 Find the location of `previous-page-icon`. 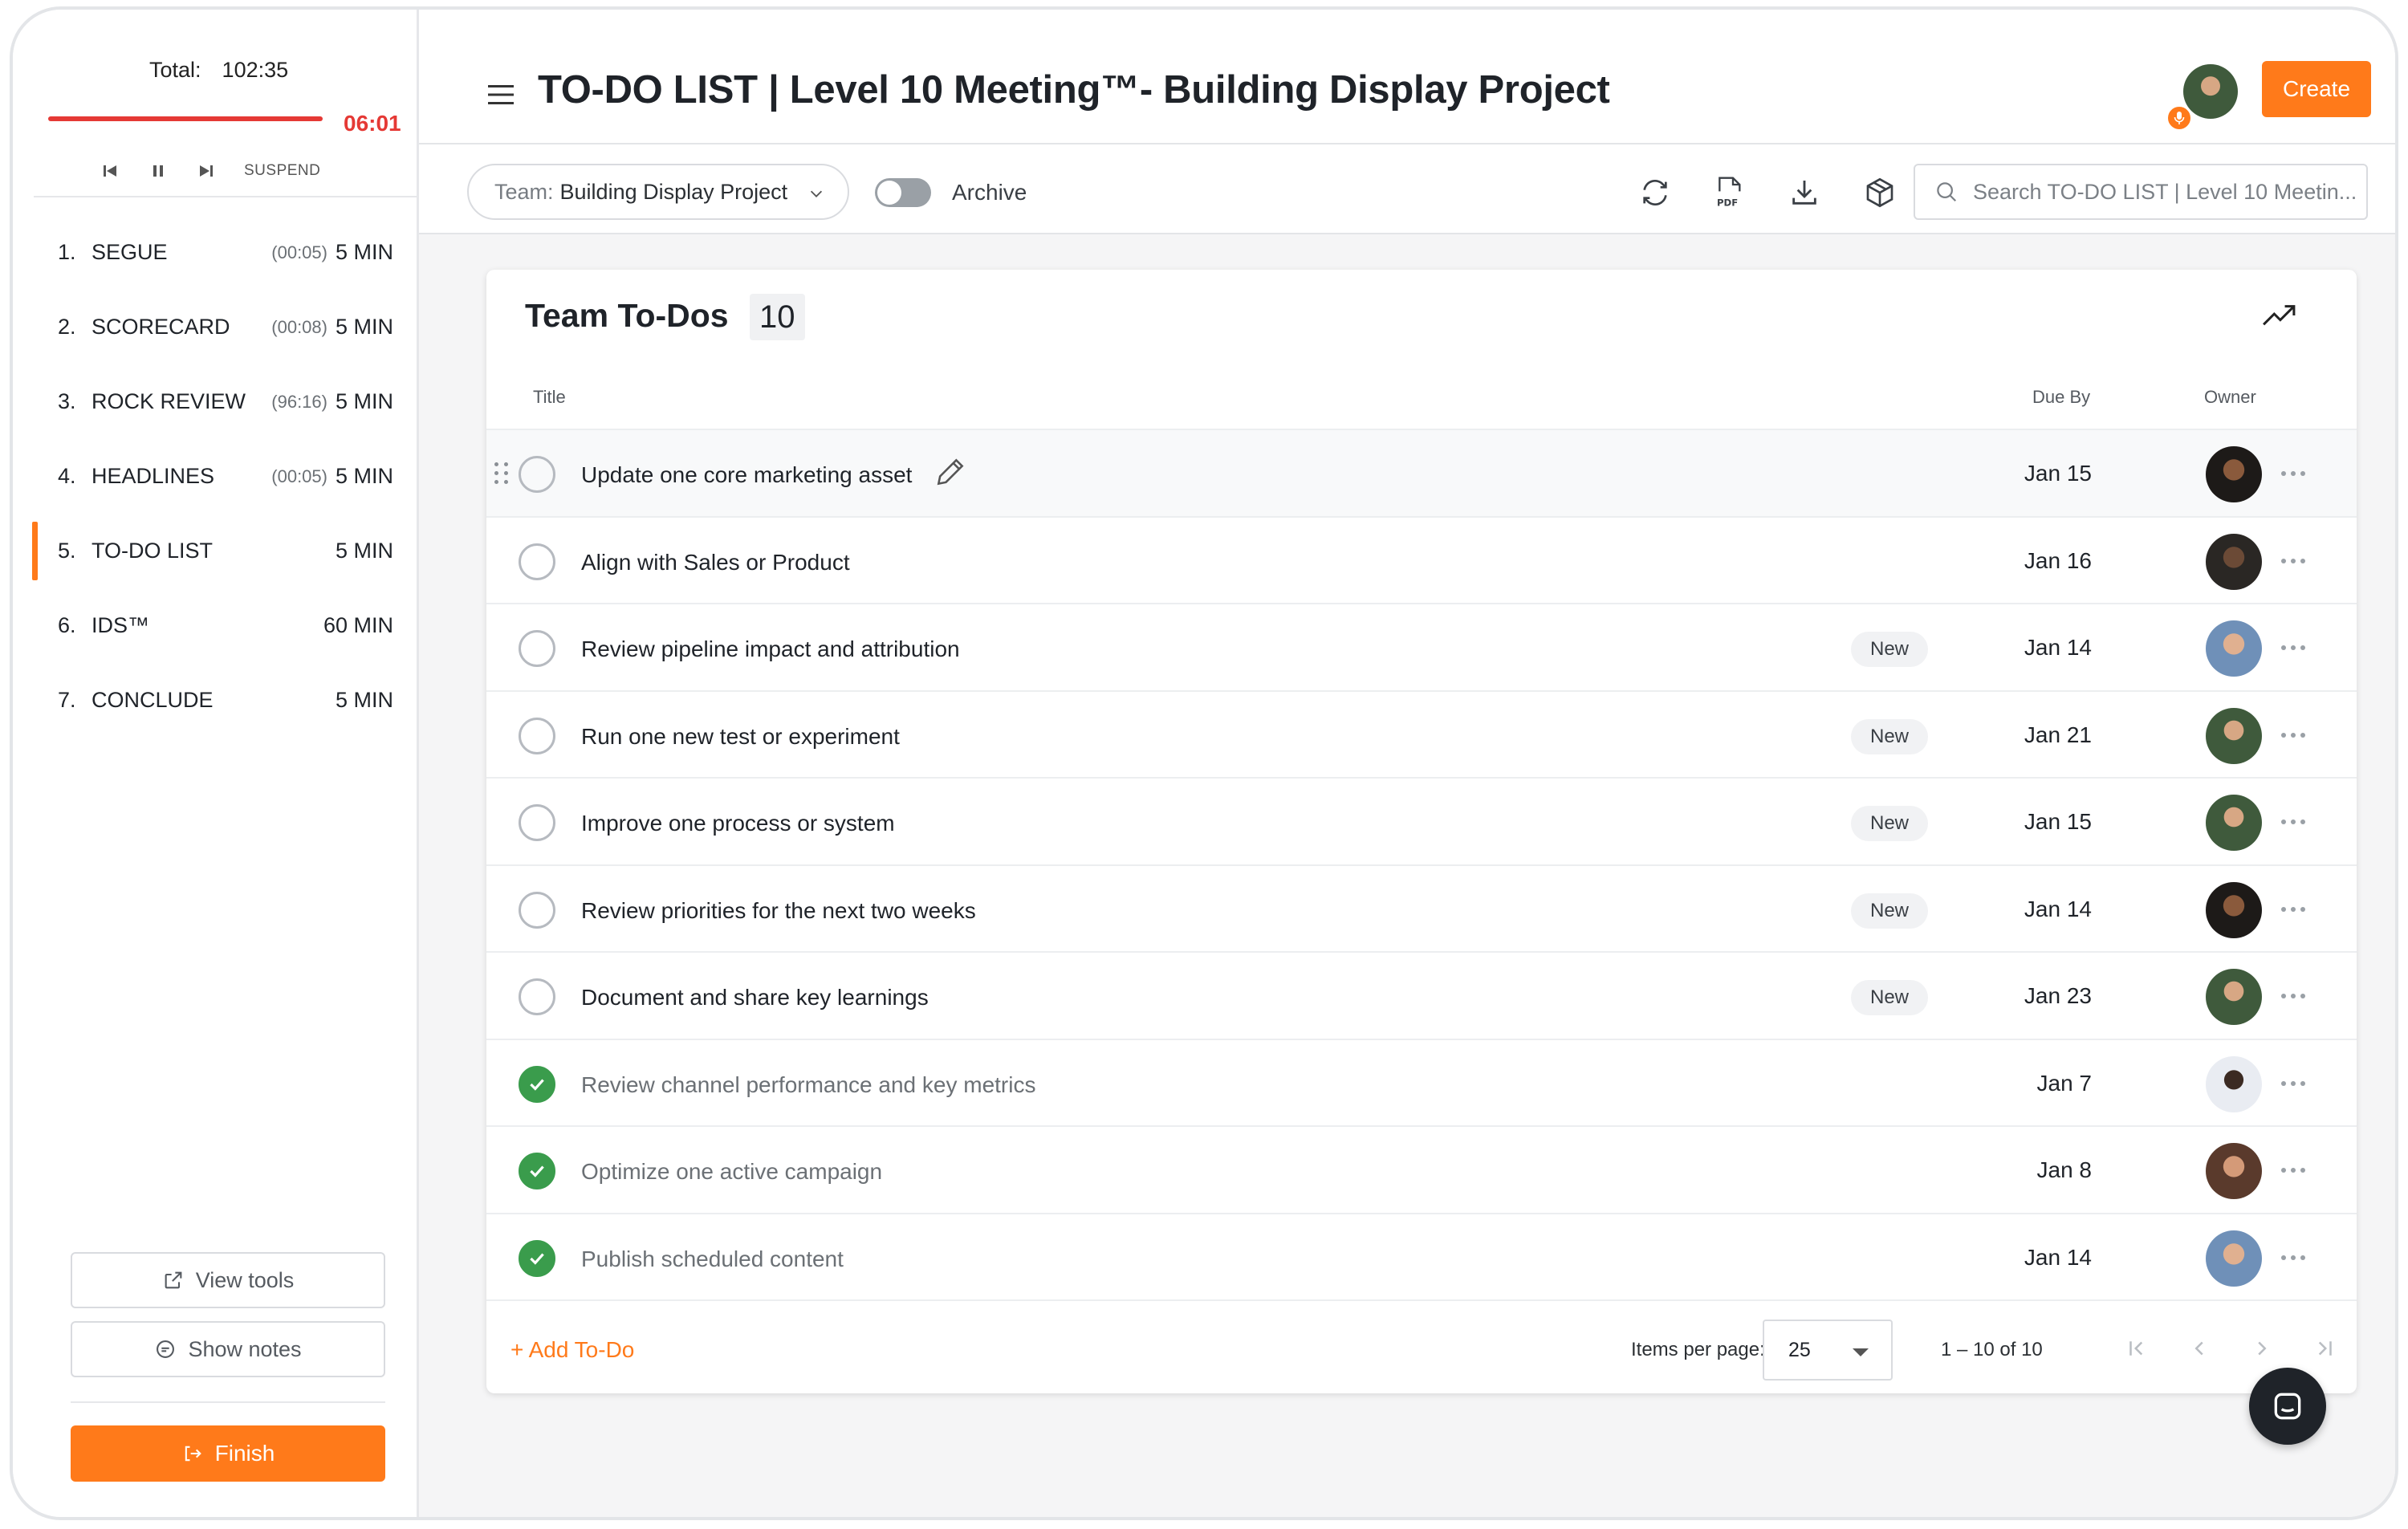

previous-page-icon is located at coordinates (2199, 1348).